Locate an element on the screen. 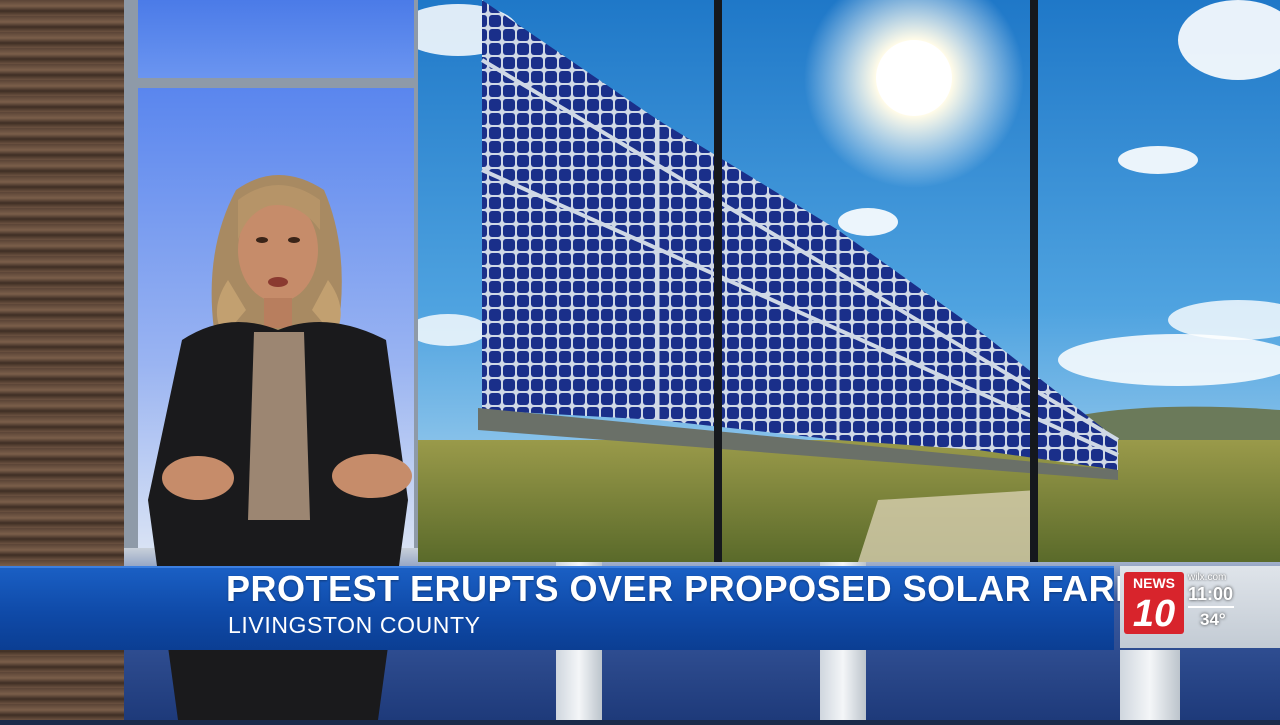  bug-divider is located at coordinates (1211, 607).